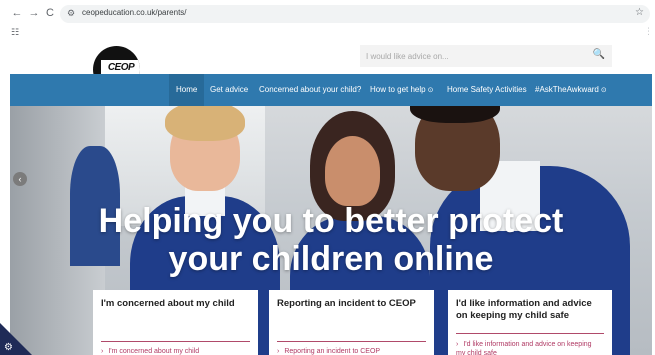 This screenshot has height=355, width=655. I want to click on card-link: › I'm concerned about my child, so click(150, 351).